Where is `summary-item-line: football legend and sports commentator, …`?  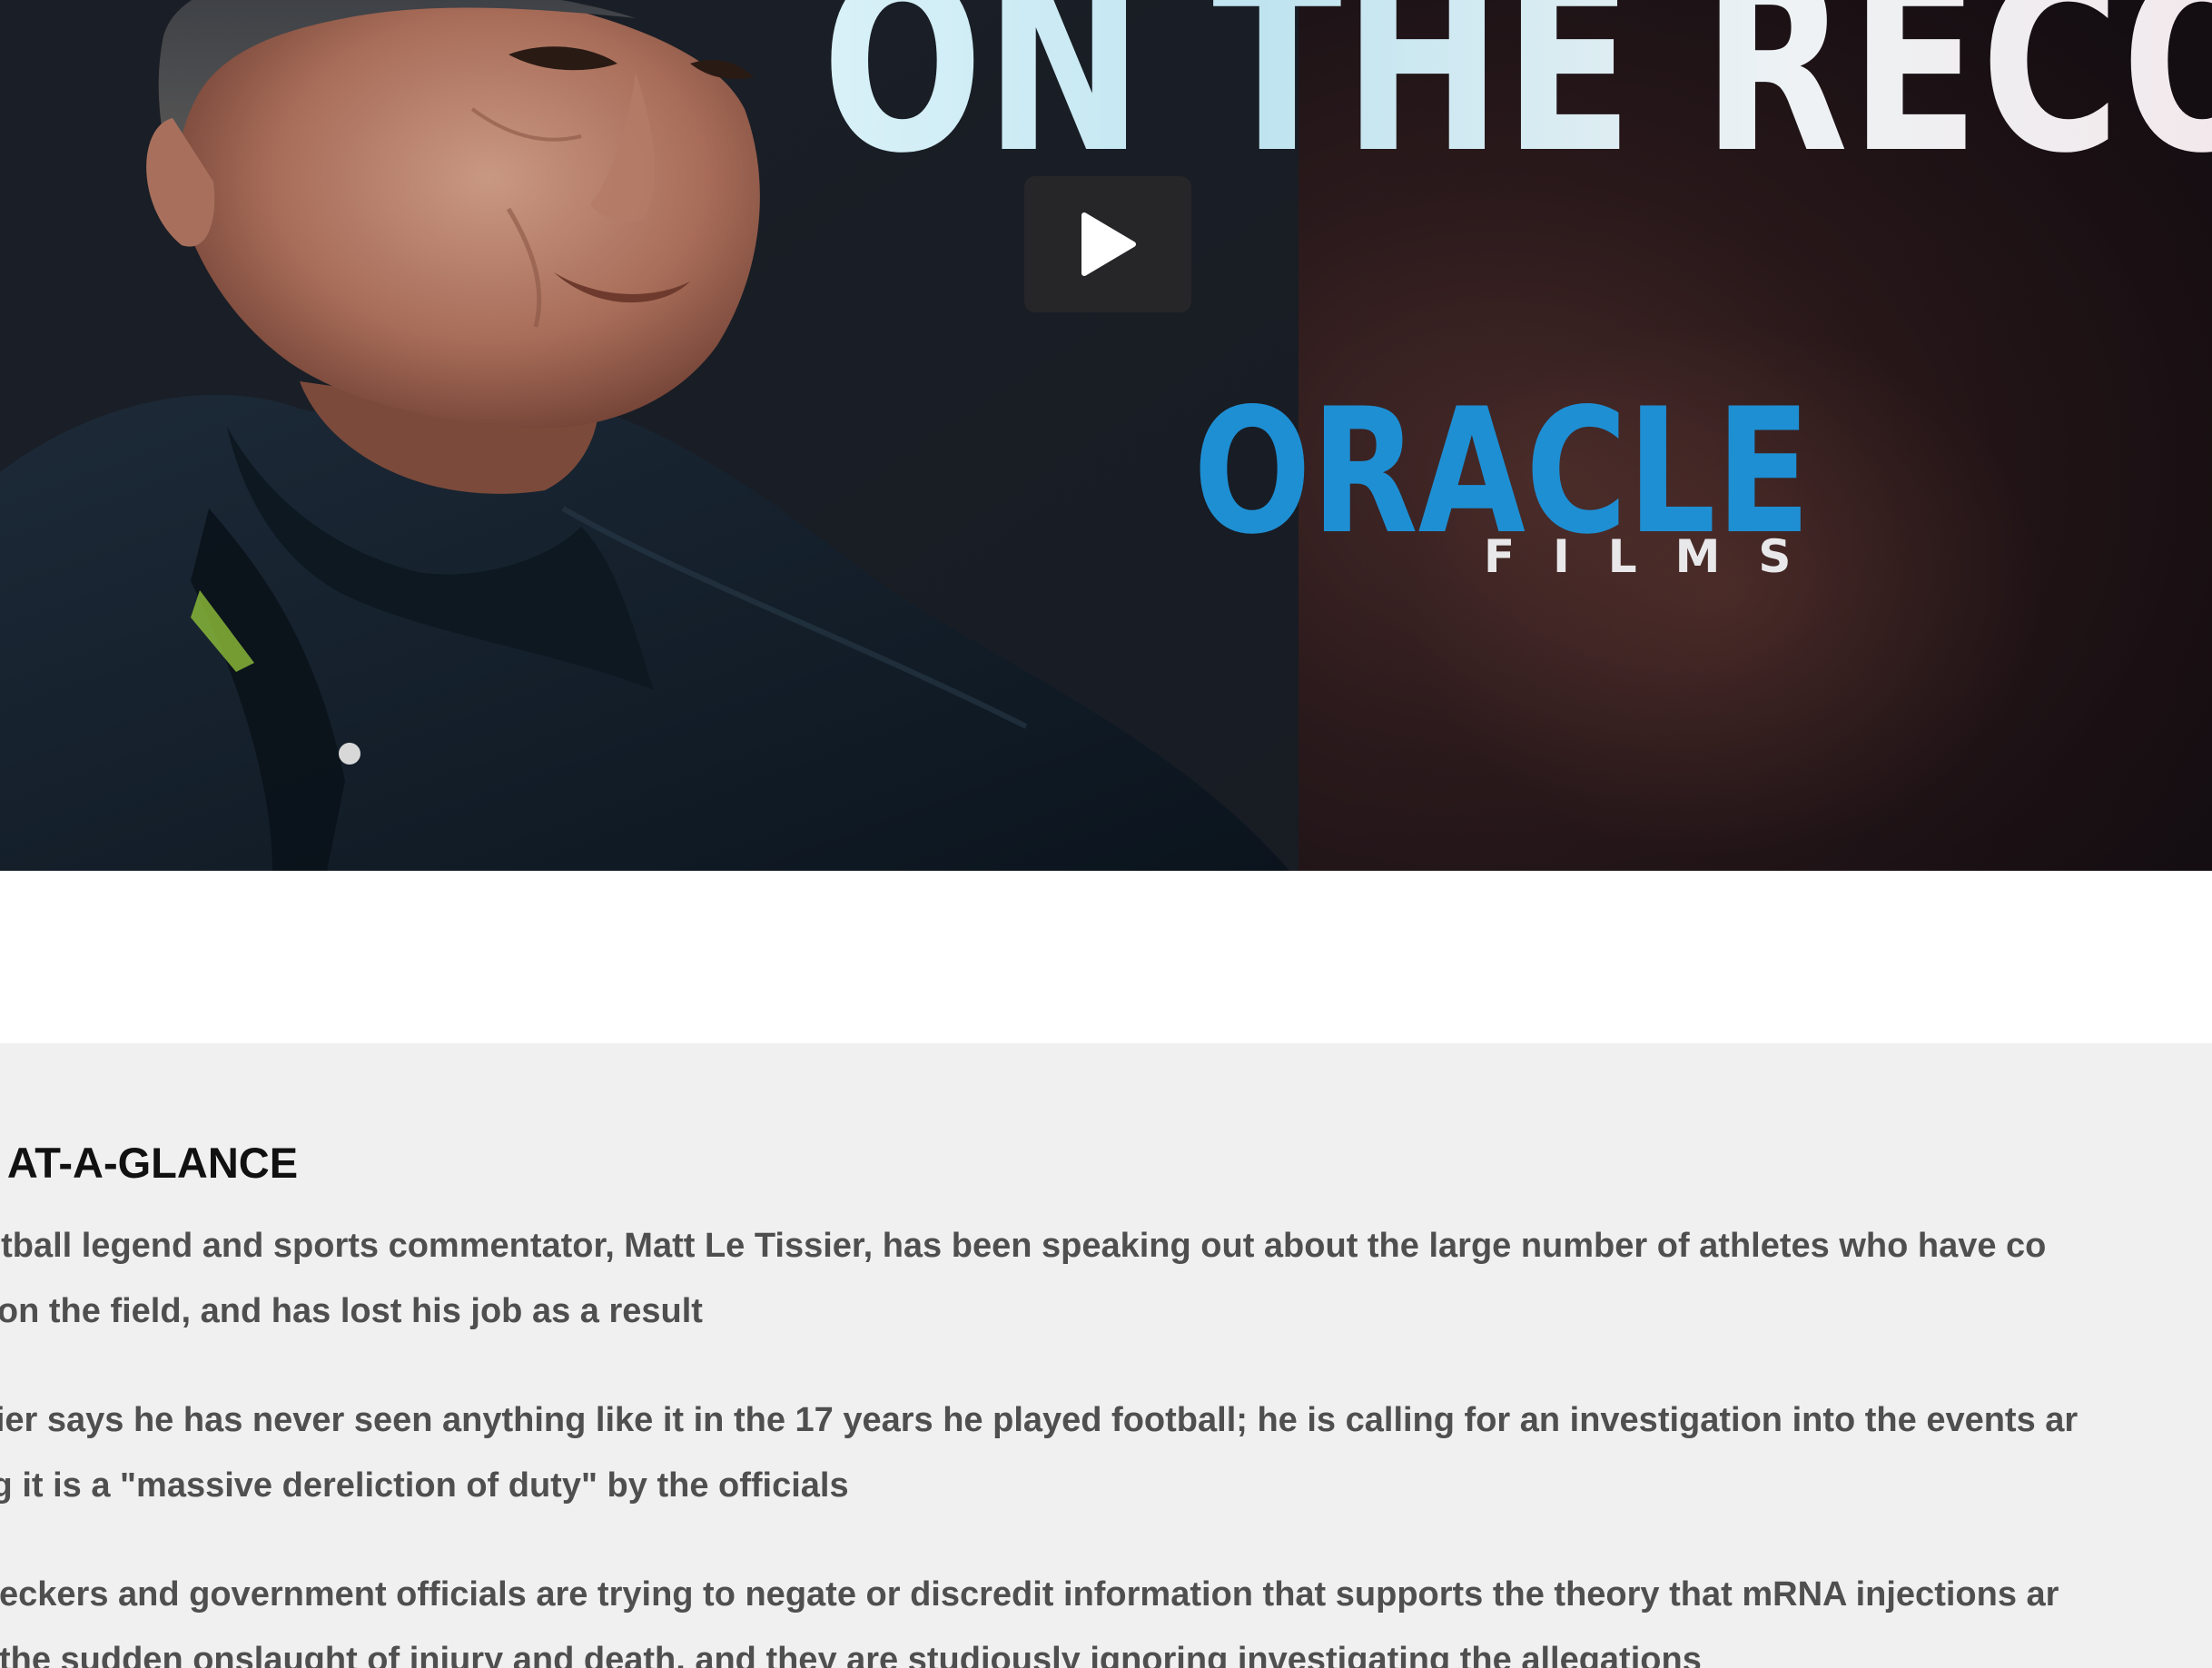 summary-item-line: football legend and sports commentator, … is located at coordinates (1024, 1246).